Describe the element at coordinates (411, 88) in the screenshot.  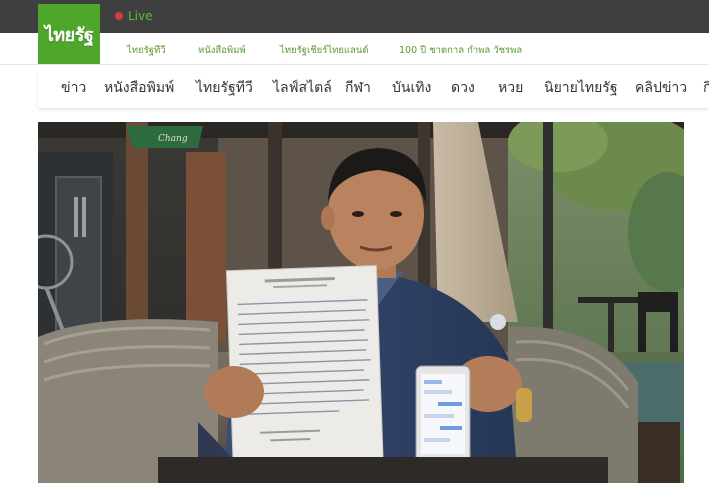
I see `nav-item-entertainment: บันเทิง` at that location.